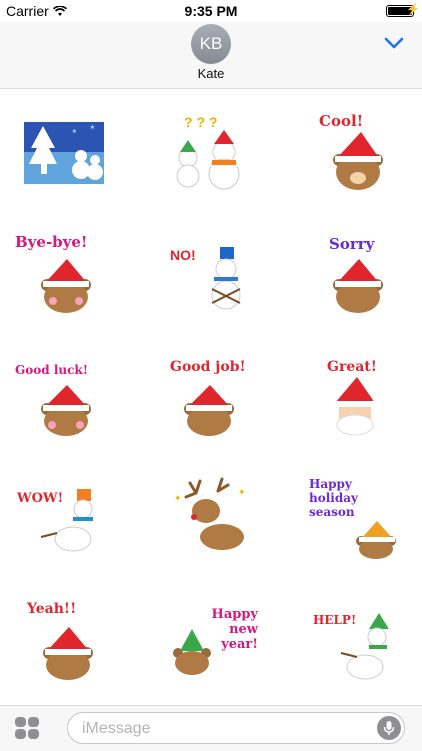 This screenshot has height=751, width=422. I want to click on sticker-label: Bye-bye!, so click(51, 242).